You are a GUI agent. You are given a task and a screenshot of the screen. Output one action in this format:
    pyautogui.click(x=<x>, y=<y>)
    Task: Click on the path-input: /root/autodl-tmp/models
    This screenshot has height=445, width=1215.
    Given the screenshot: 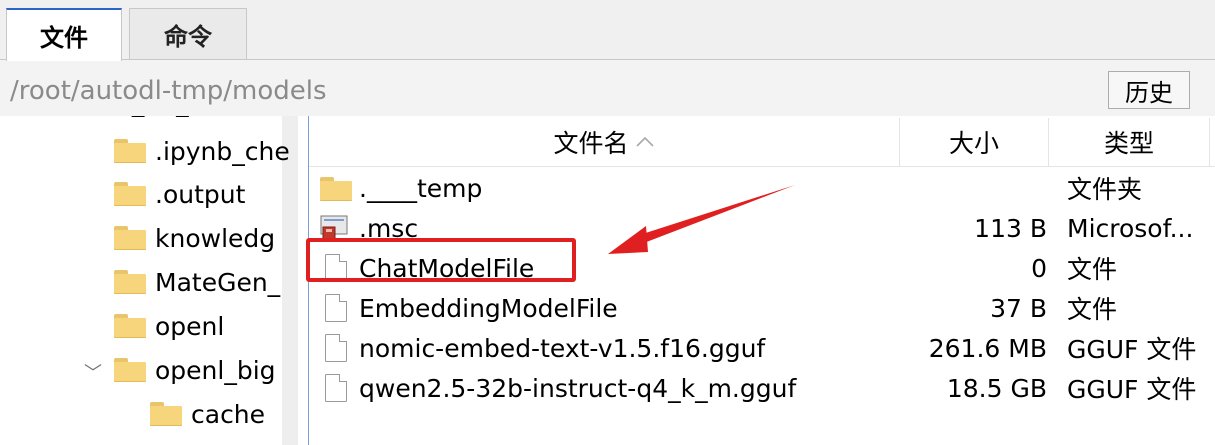 What is the action you would take?
    pyautogui.click(x=168, y=91)
    